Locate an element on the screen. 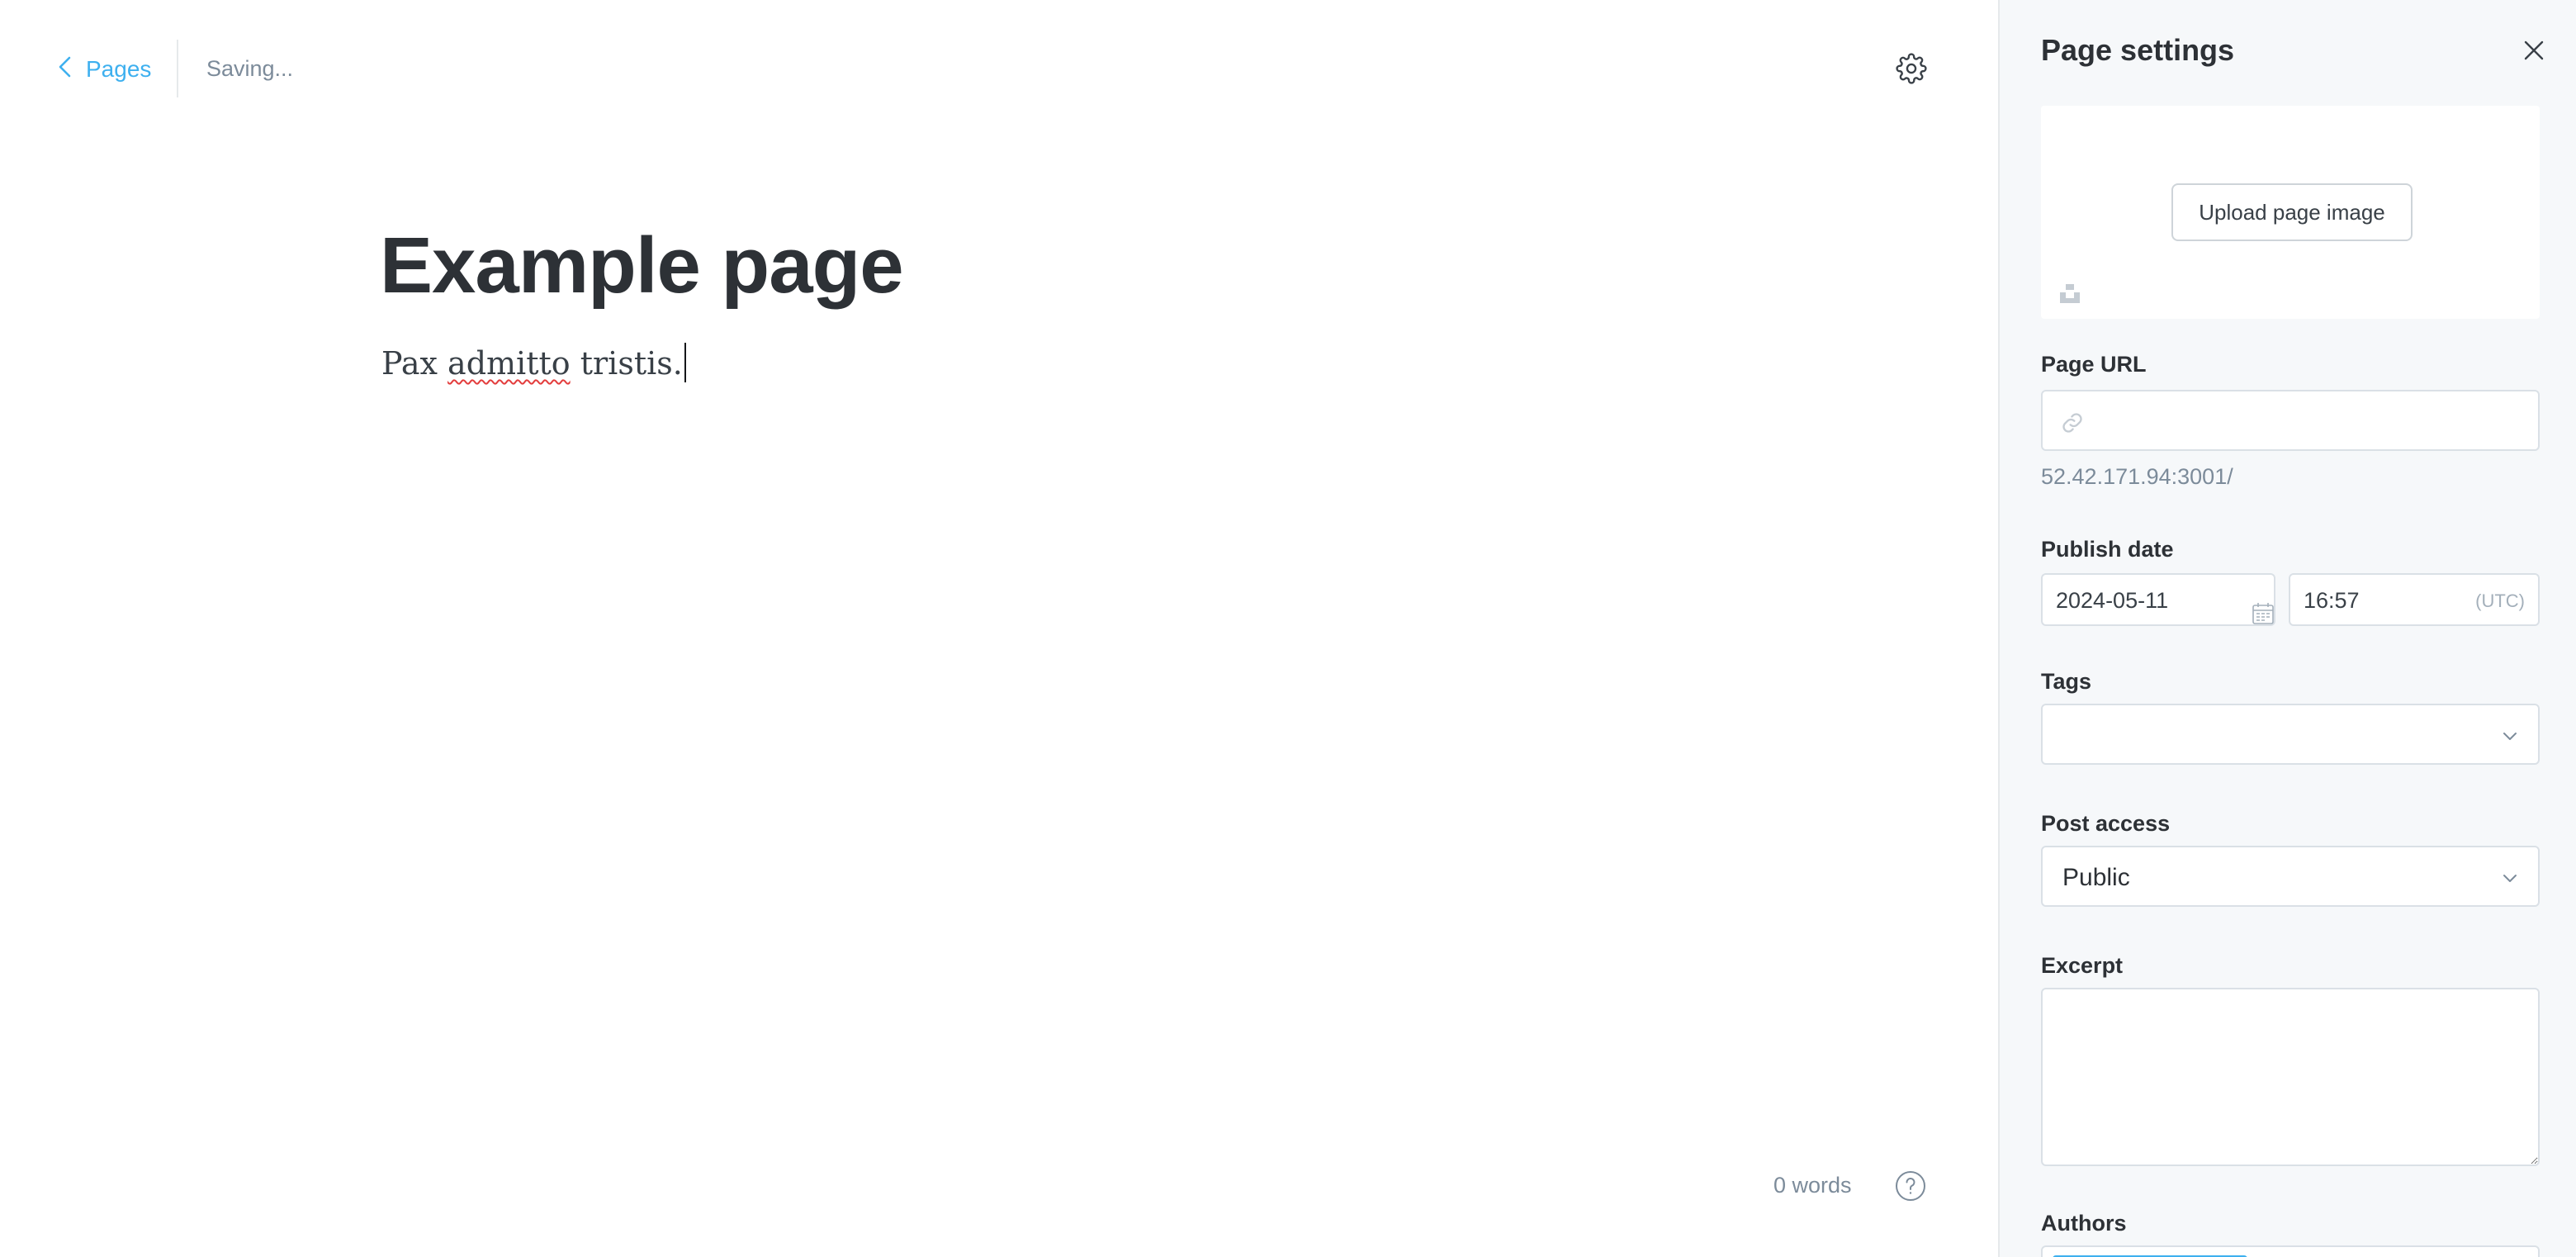 This screenshot has width=2576, height=1257. post-access-label: Post access is located at coordinates (2106, 824).